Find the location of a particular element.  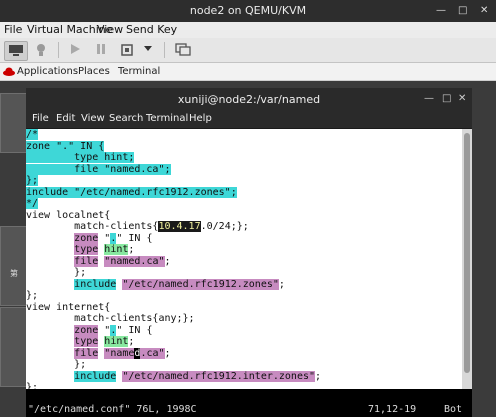

details-button is located at coordinates (41, 50).